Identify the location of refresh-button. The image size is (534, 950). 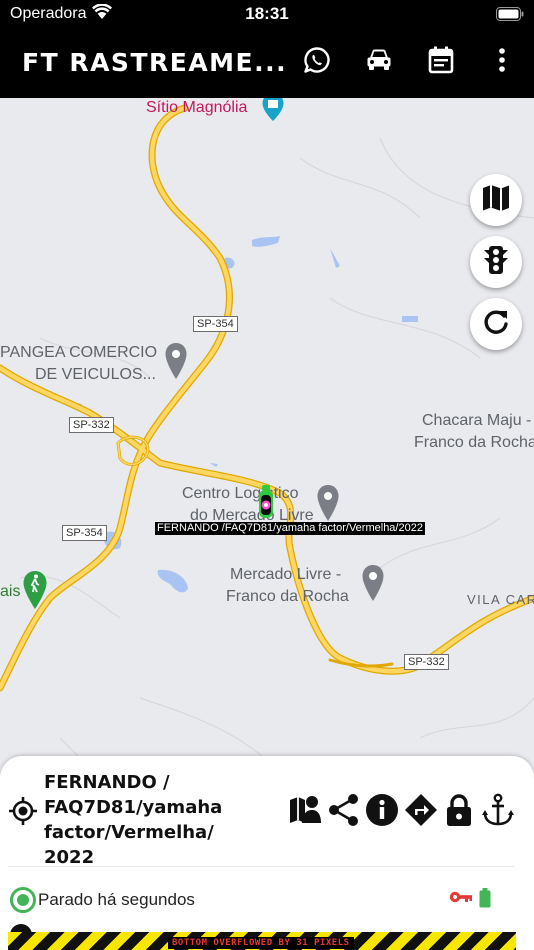
(496, 324).